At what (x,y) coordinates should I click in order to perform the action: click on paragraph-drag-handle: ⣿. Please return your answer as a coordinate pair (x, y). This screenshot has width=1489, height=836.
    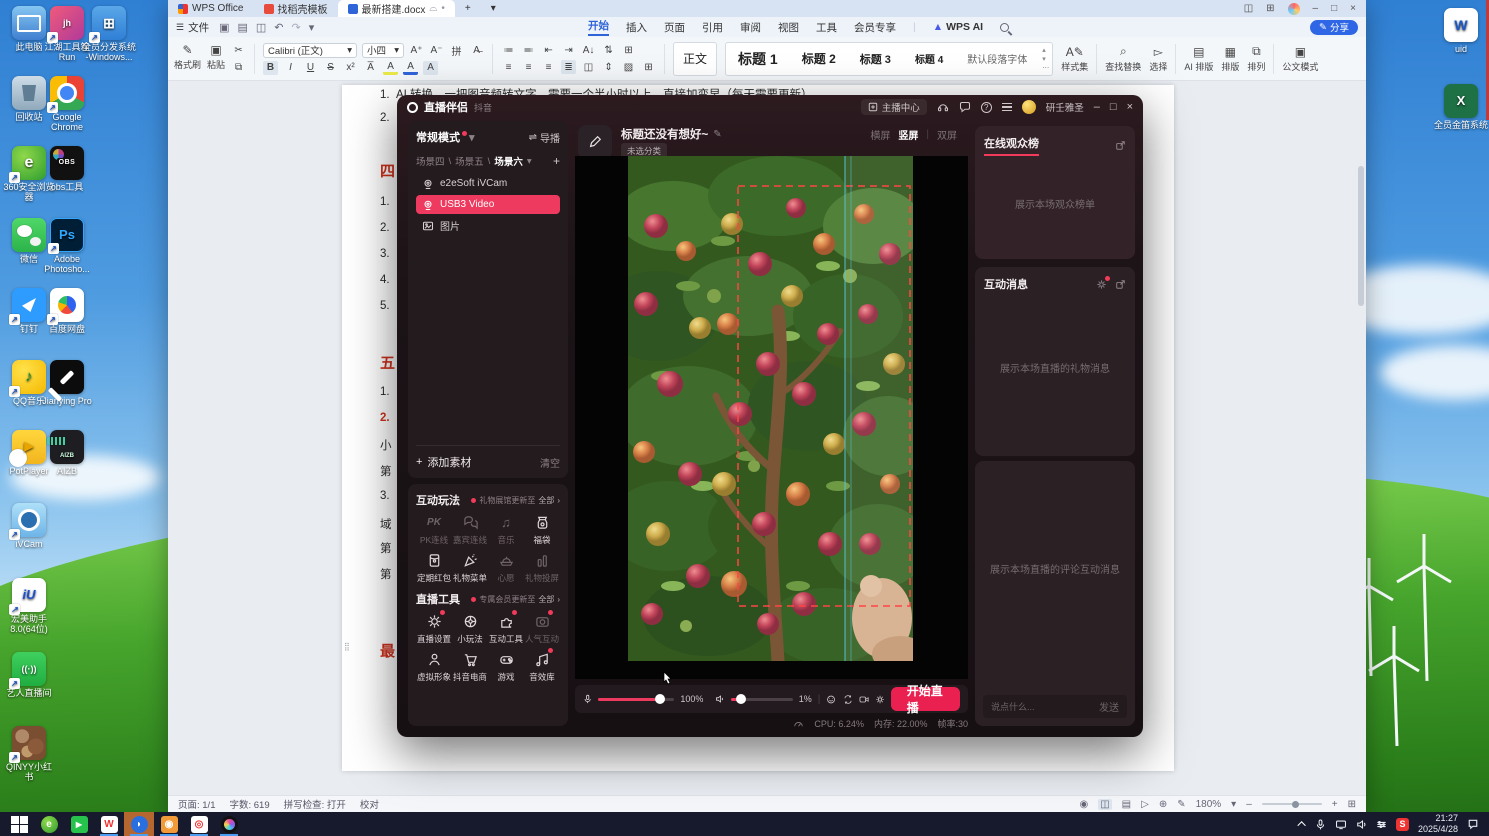
    Looking at the image, I should click on (347, 647).